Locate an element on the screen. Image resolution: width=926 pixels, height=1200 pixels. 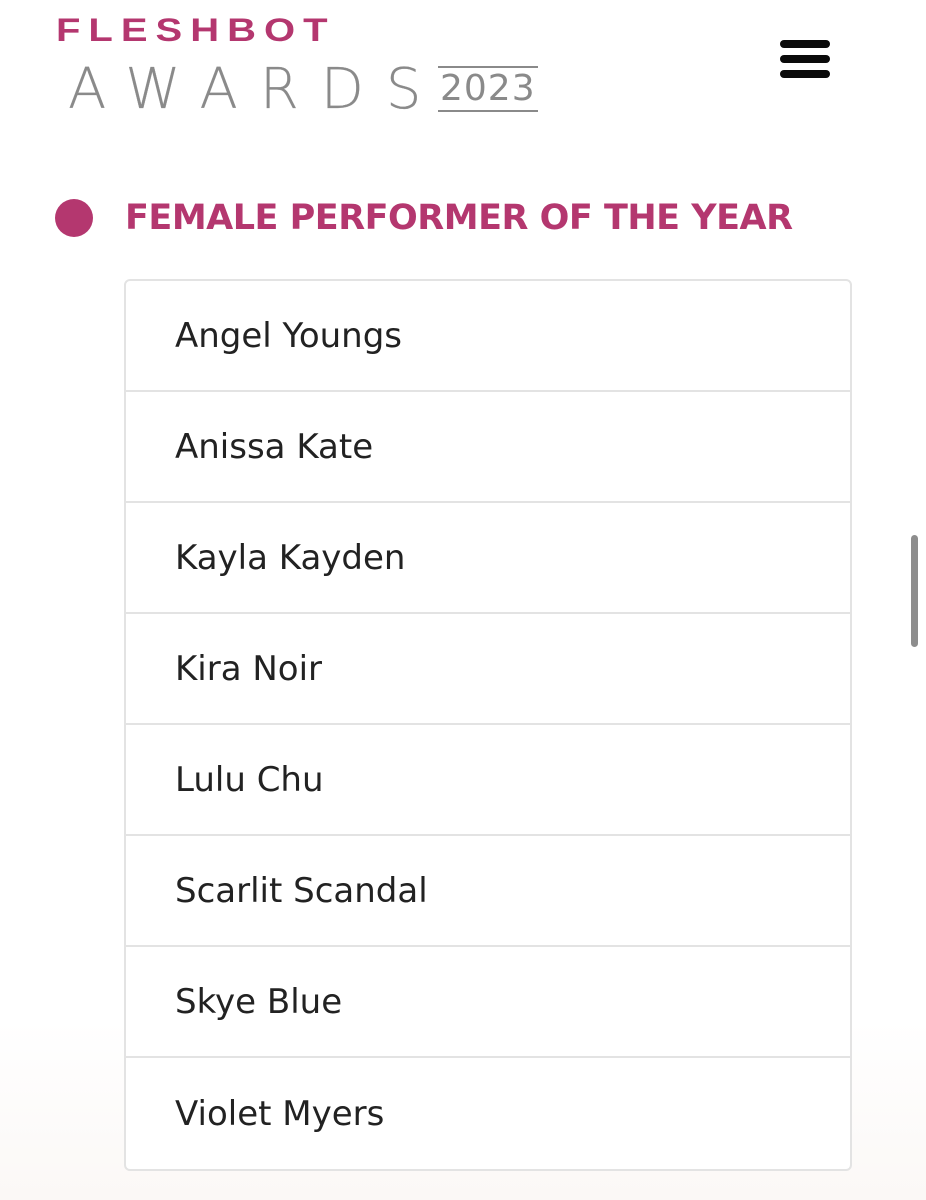
fleshbot-awards-logo: FLESHBOT AWARDS 2023 is located at coordinates (297, 65).